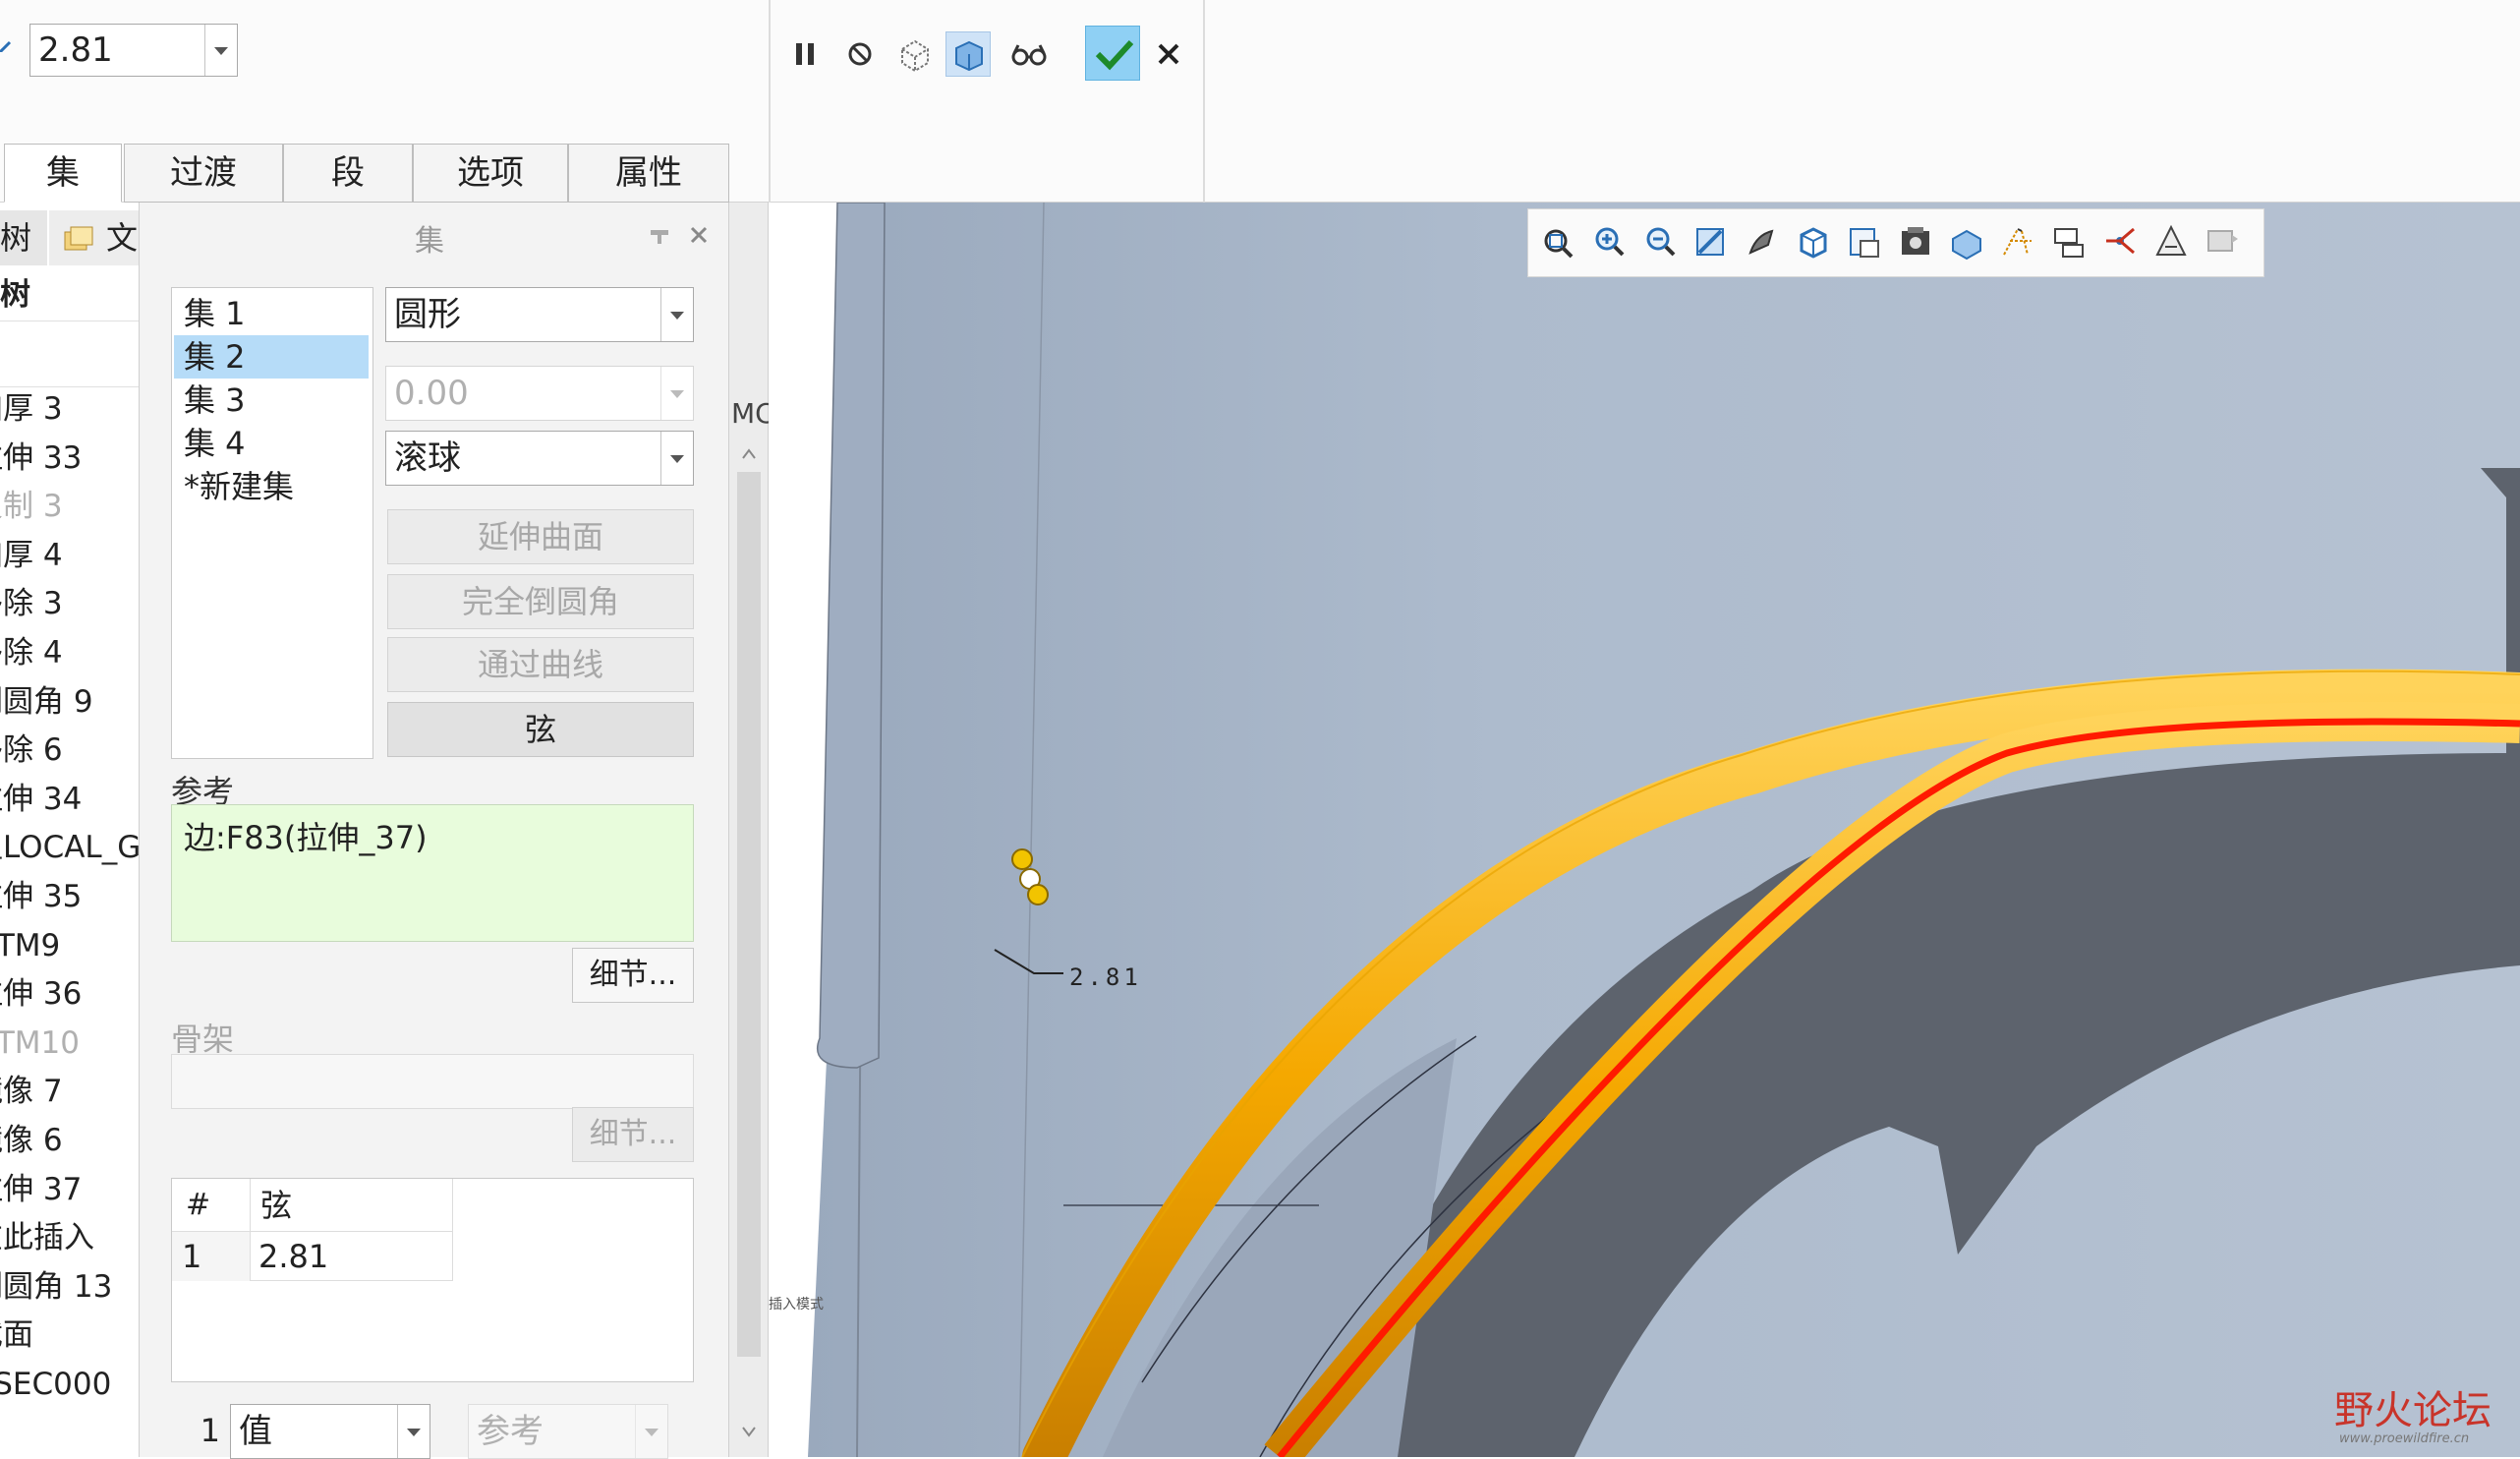 The image size is (2520, 1459). What do you see at coordinates (568, 1431) in the screenshot?
I see `reference-mode-combo: 参考` at bounding box center [568, 1431].